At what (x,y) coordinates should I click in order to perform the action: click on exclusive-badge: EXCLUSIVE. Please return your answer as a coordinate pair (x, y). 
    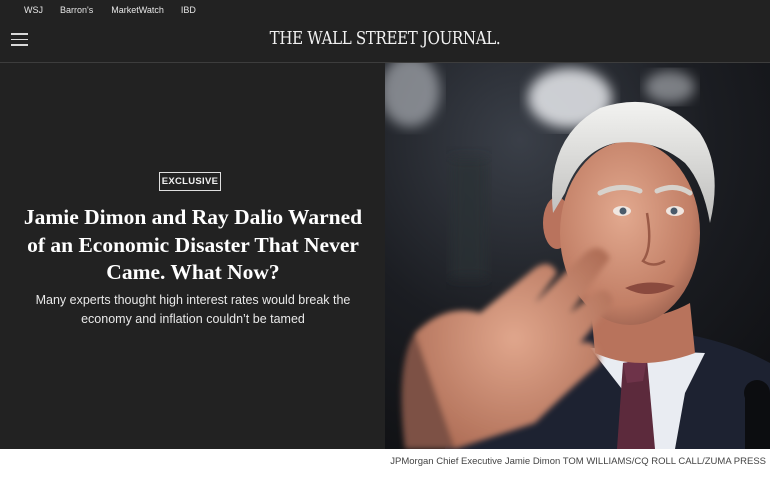
    Looking at the image, I should click on (190, 181).